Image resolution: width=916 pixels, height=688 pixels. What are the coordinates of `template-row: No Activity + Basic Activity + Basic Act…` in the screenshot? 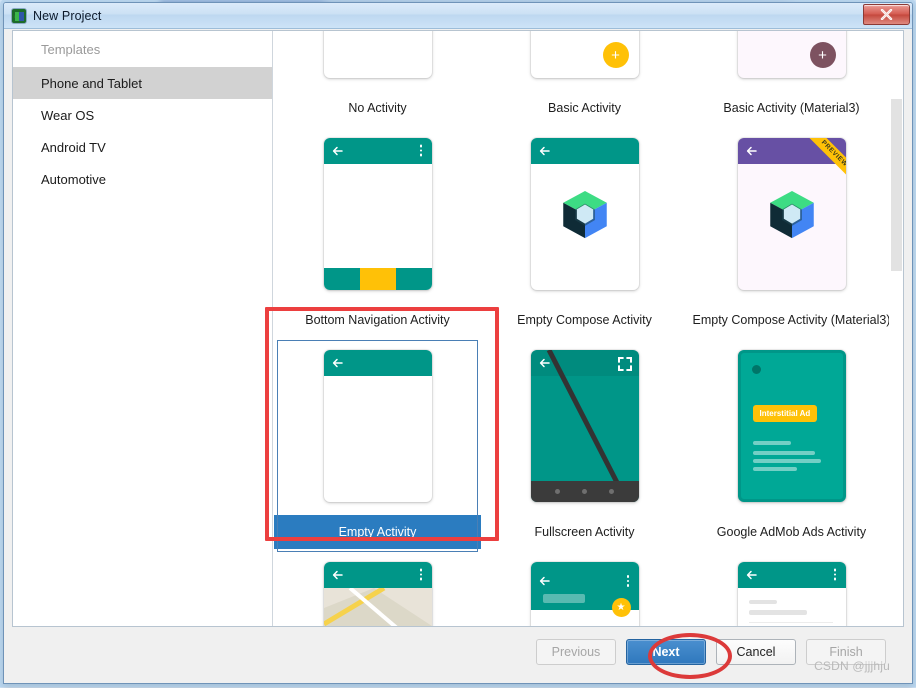 It's located at (588, 78).